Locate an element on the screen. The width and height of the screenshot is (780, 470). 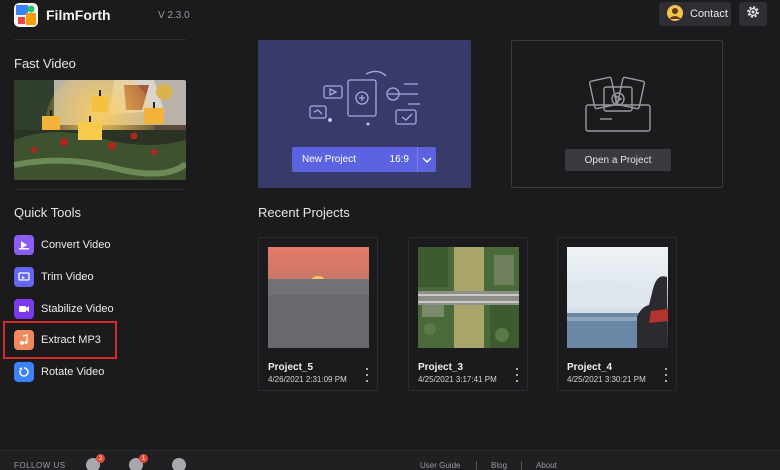
new-project-label: New Project is located at coordinates (329, 159).